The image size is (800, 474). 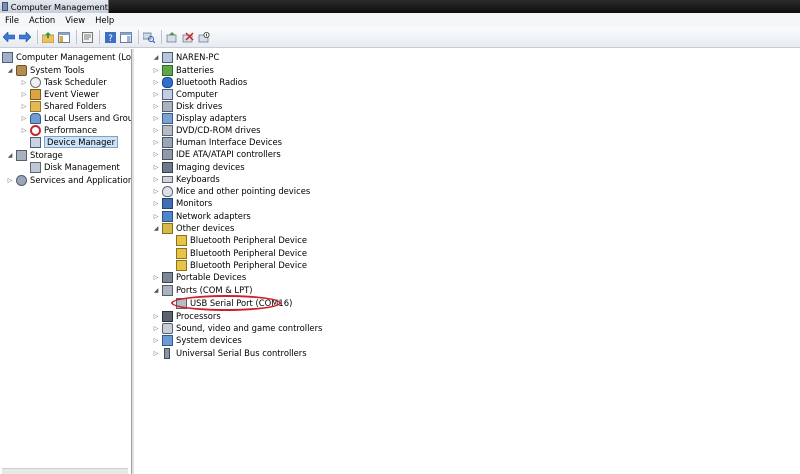 I want to click on device-category-ide: ▷ IDE ATA/ATAPI controllers, so click(x=216, y=154).